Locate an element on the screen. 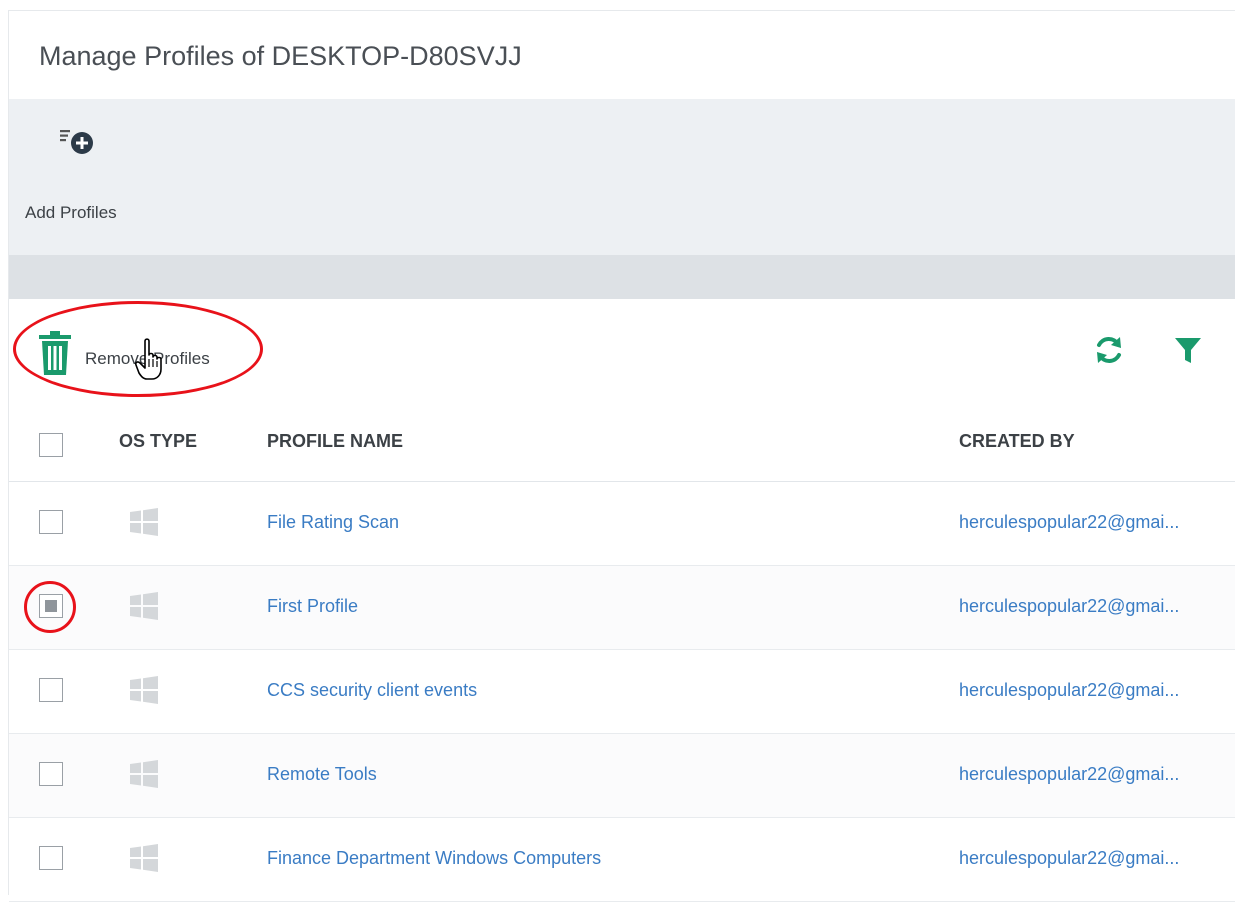 This screenshot has height=902, width=1235. toolbar-divider is located at coordinates (622, 277).